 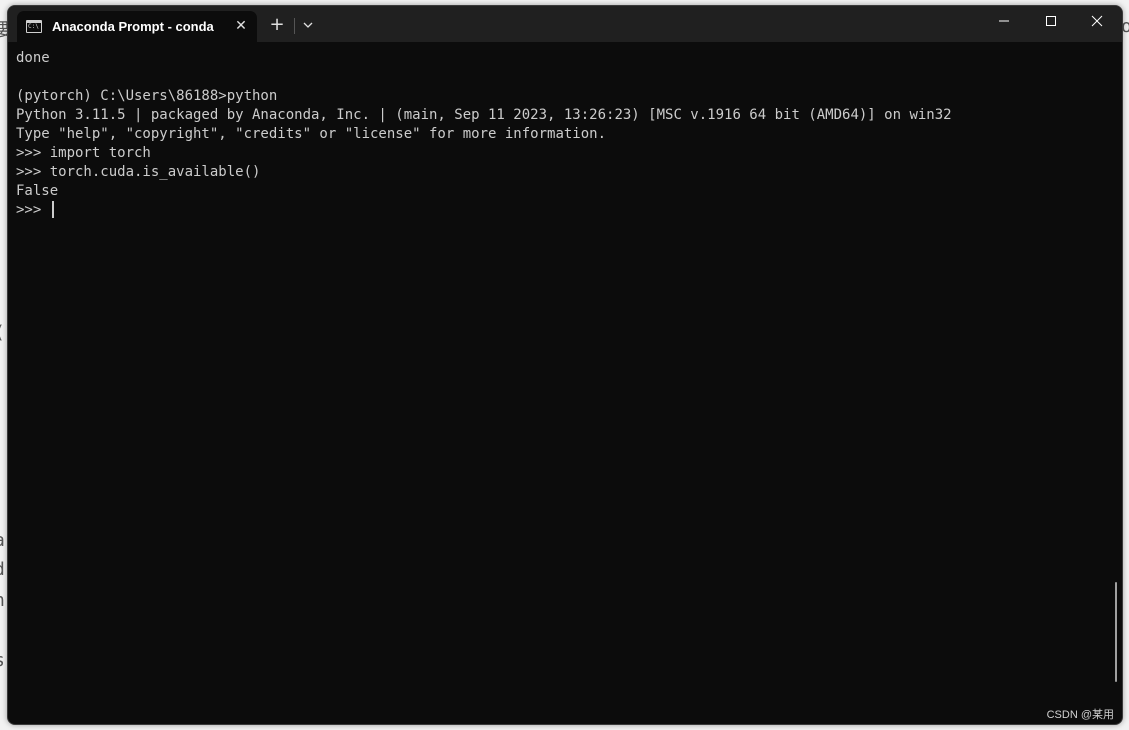 I want to click on tab-separator, so click(x=294, y=26).